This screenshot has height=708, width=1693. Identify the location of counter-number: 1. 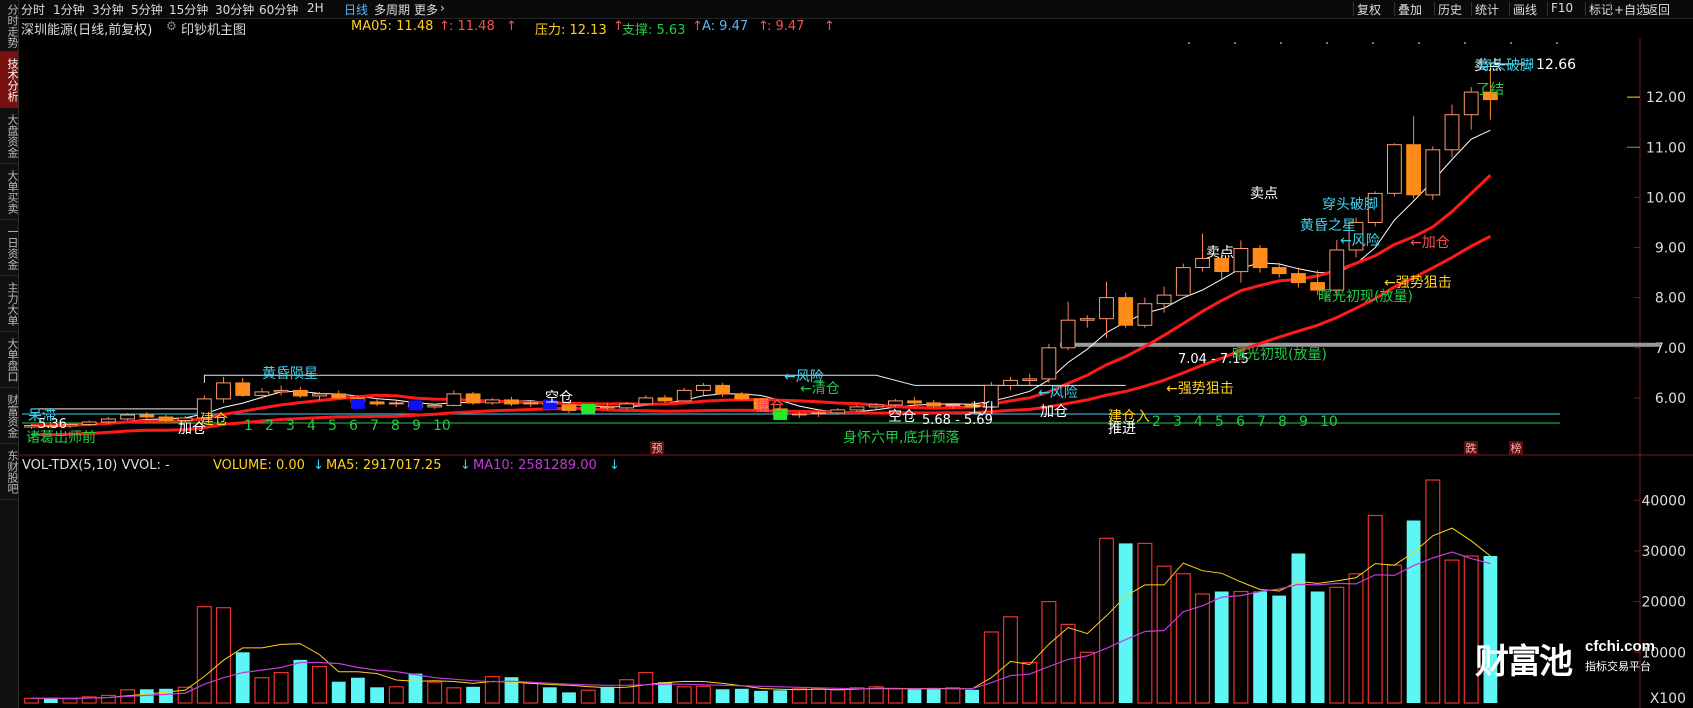
(248, 426).